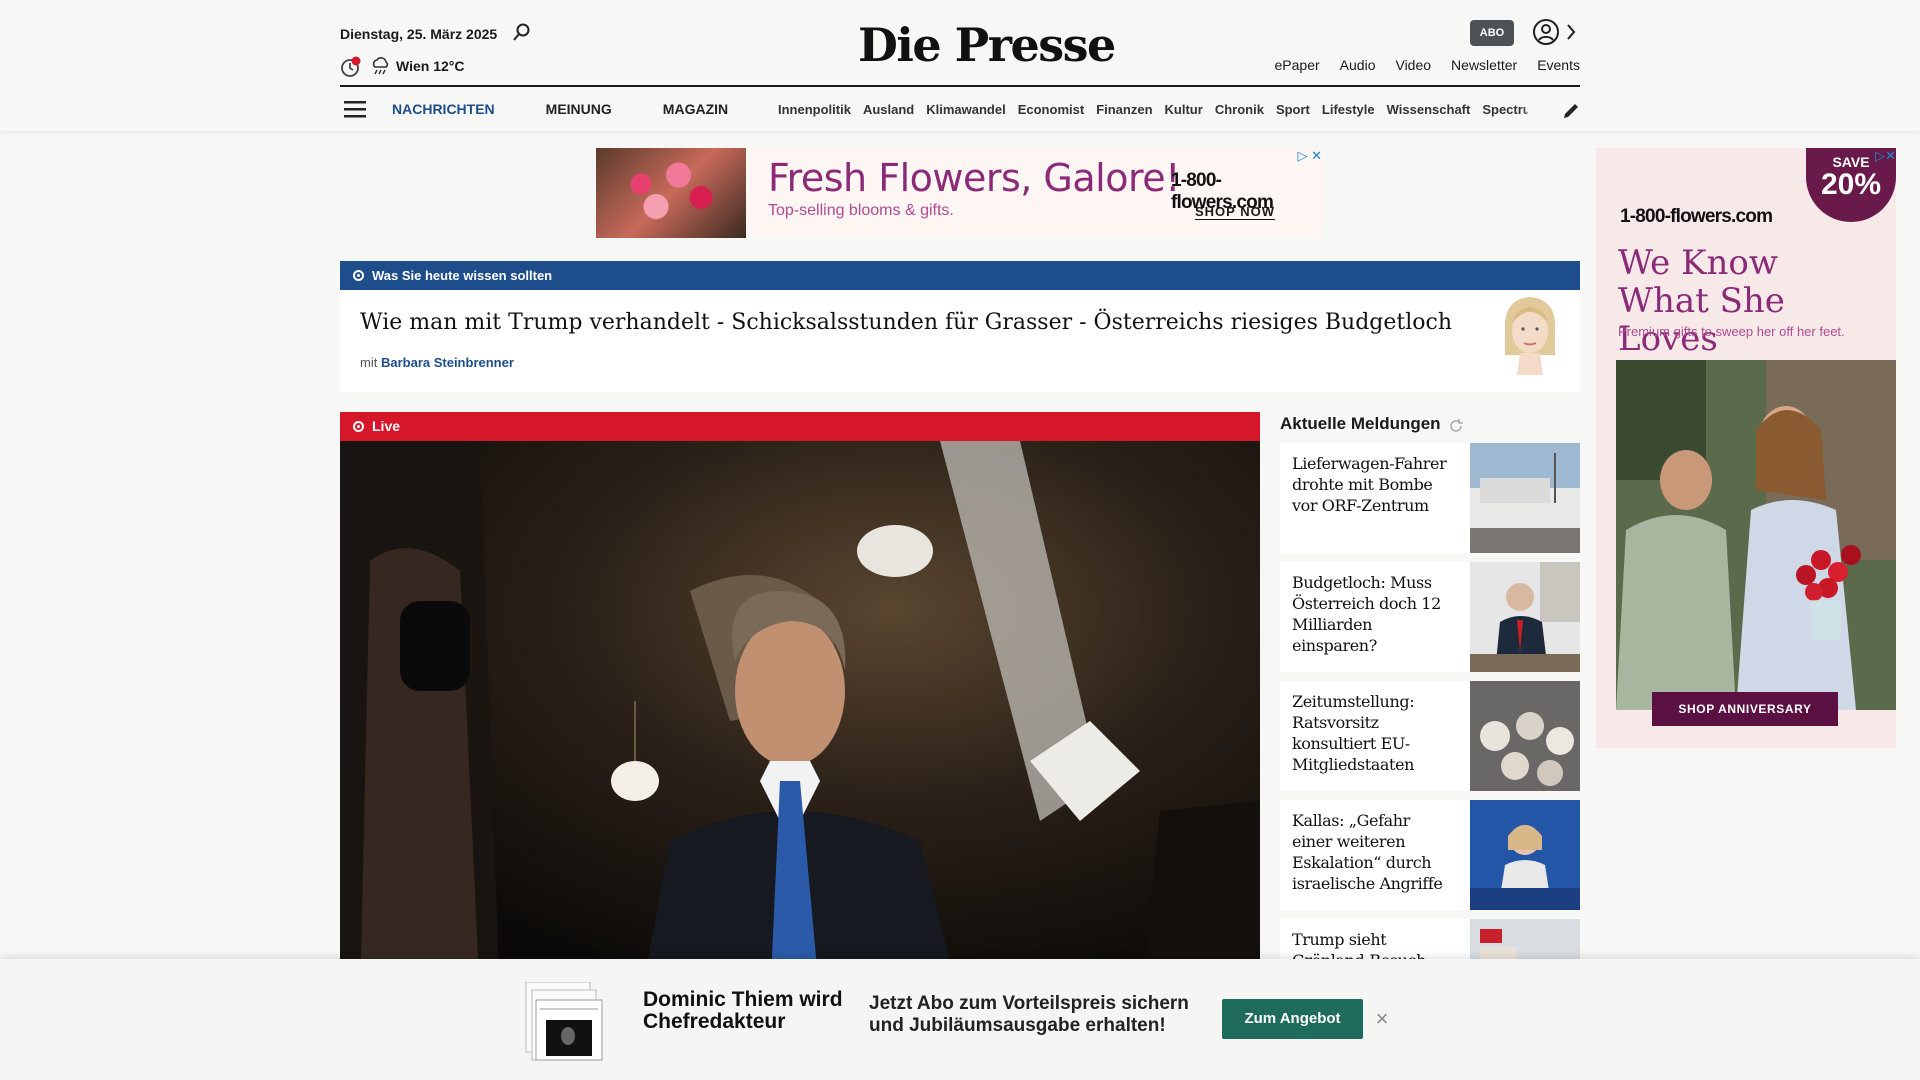 This screenshot has height=1080, width=1920. What do you see at coordinates (1851, 184) in the screenshot?
I see `discount-percent: 20%` at bounding box center [1851, 184].